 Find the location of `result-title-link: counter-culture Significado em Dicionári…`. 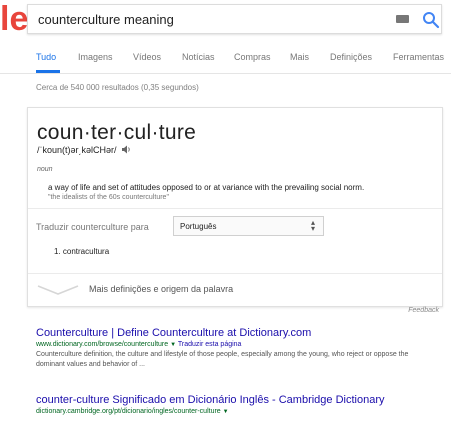

result-title-link: counter-culture Significado em Dicionári… is located at coordinates (236, 400).